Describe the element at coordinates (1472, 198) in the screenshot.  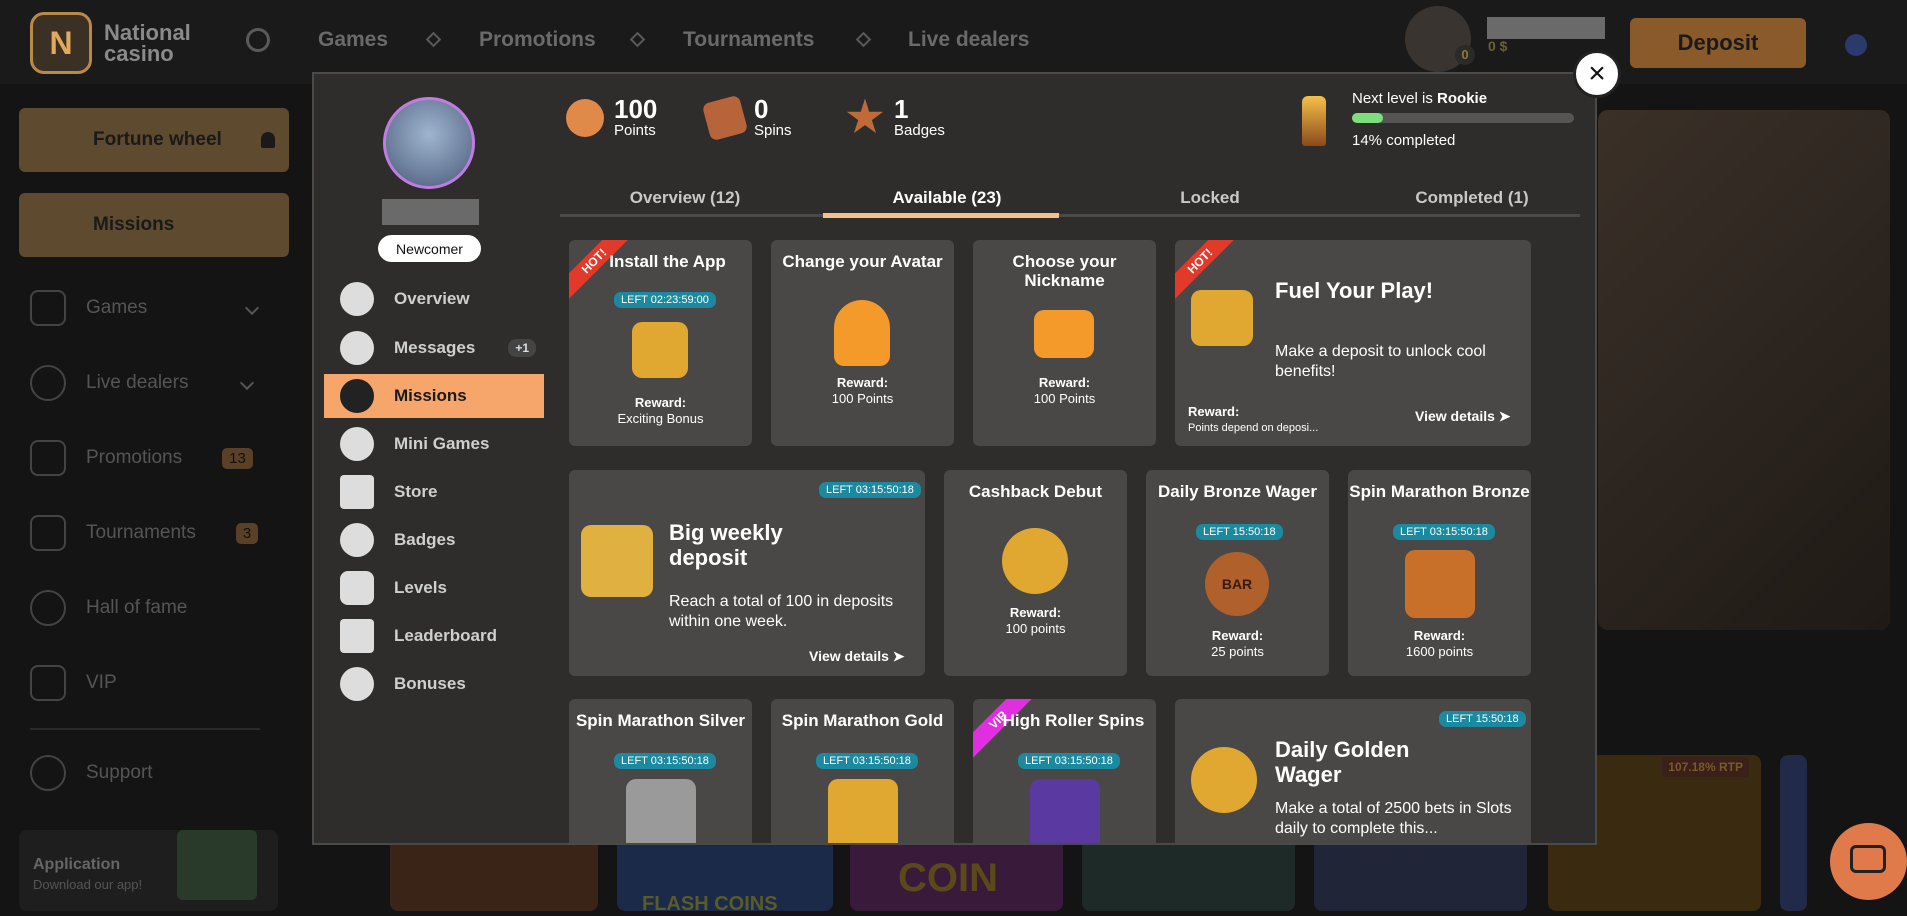
I see `tab-completed: Completed (1)` at that location.